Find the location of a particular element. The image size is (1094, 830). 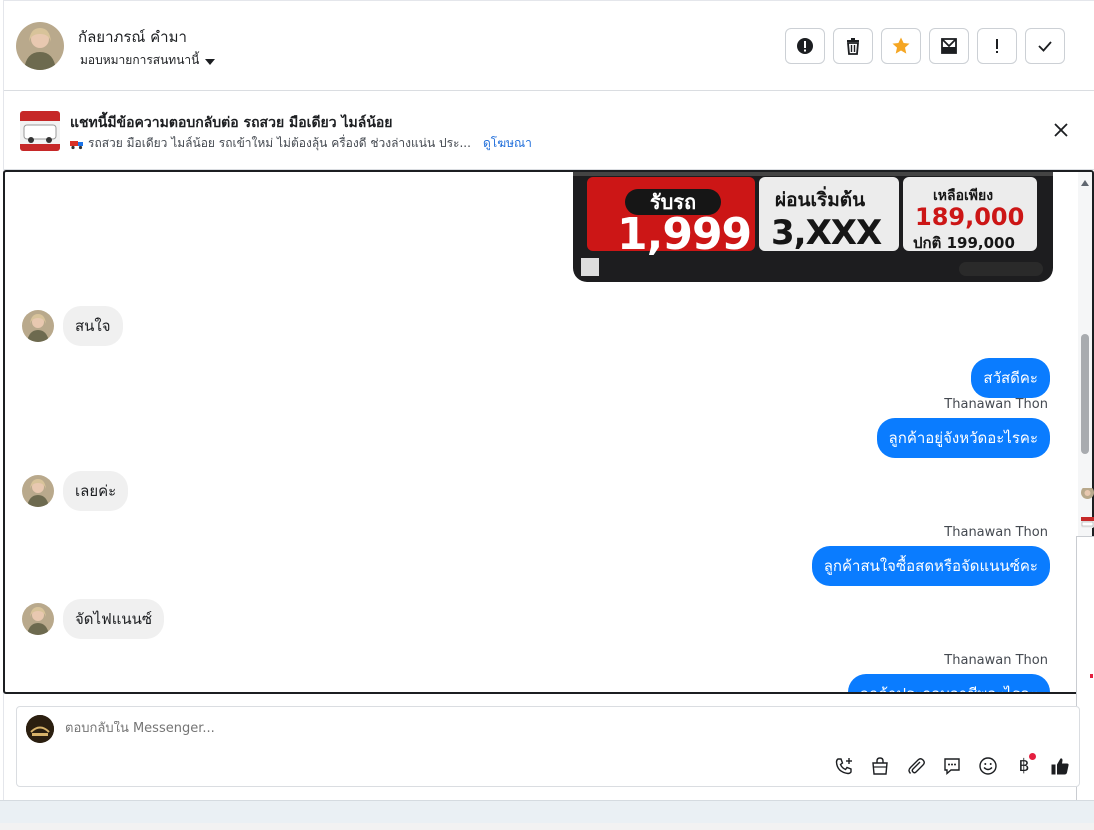

alert-circle-icon is located at coordinates (805, 46).